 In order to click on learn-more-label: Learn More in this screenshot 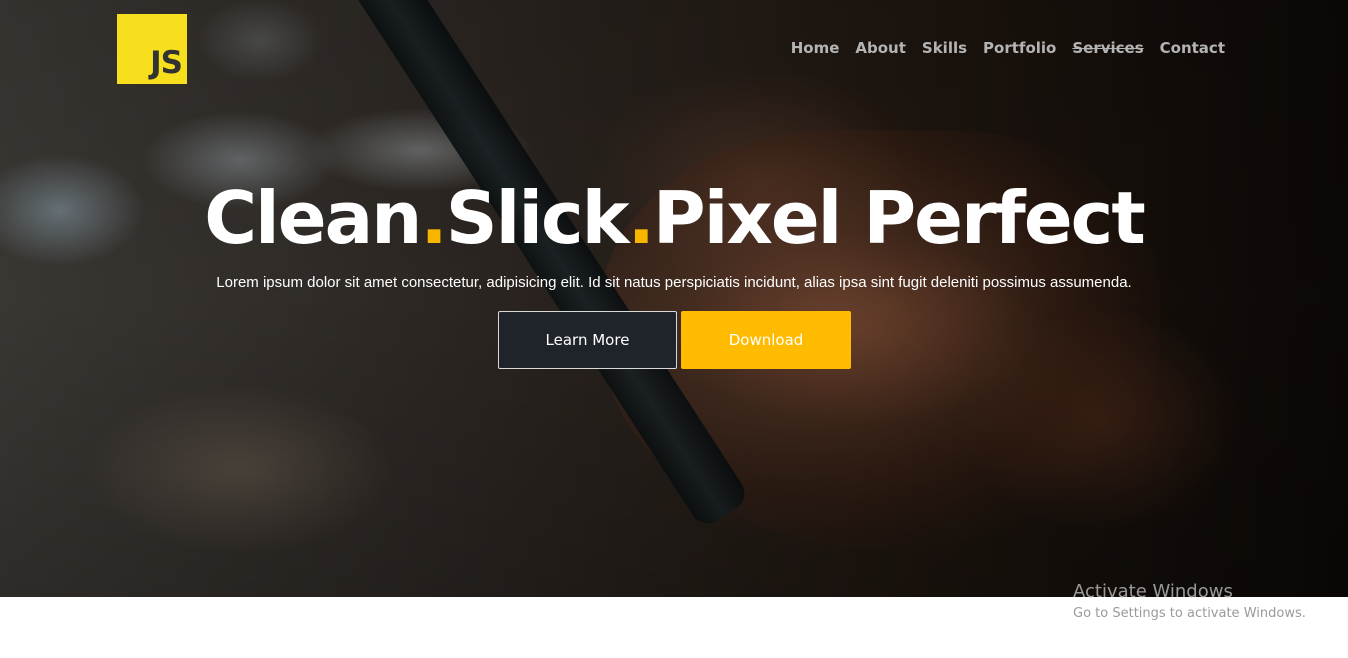, I will do `click(587, 340)`.